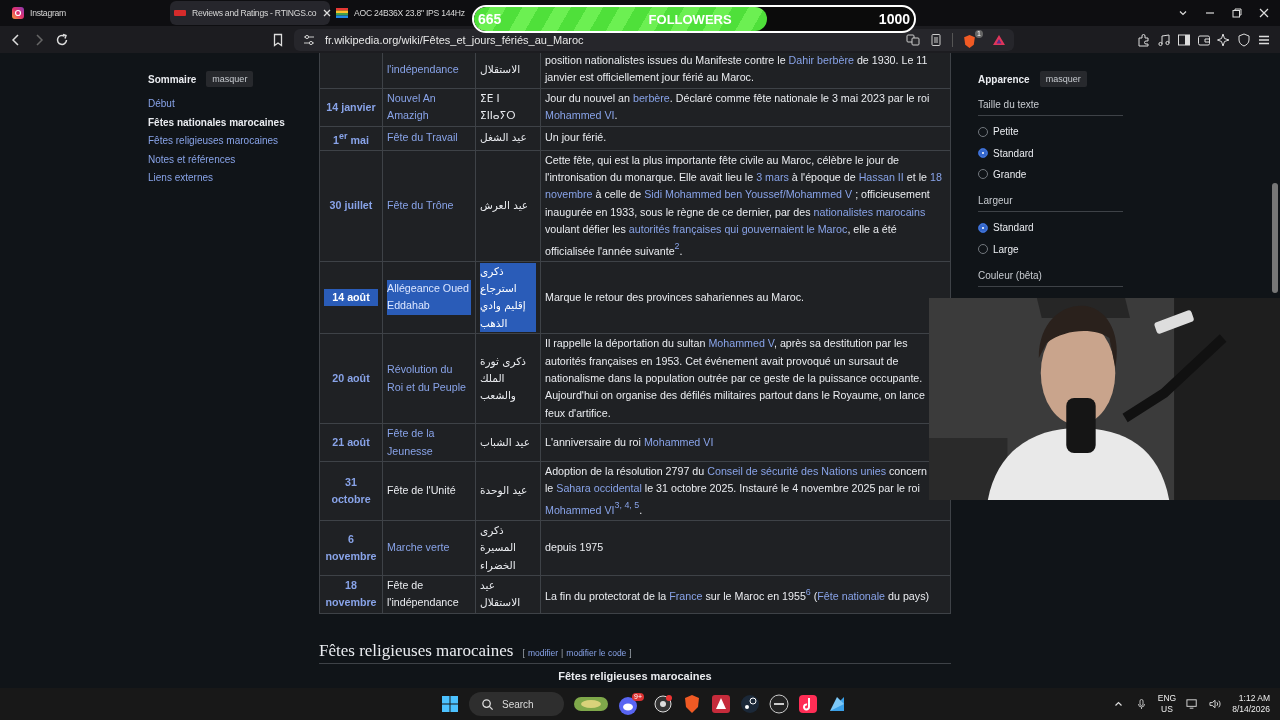 Image resolution: width=1280 pixels, height=720 pixels. What do you see at coordinates (233, 104) in the screenshot?
I see `toc-link: Début` at bounding box center [233, 104].